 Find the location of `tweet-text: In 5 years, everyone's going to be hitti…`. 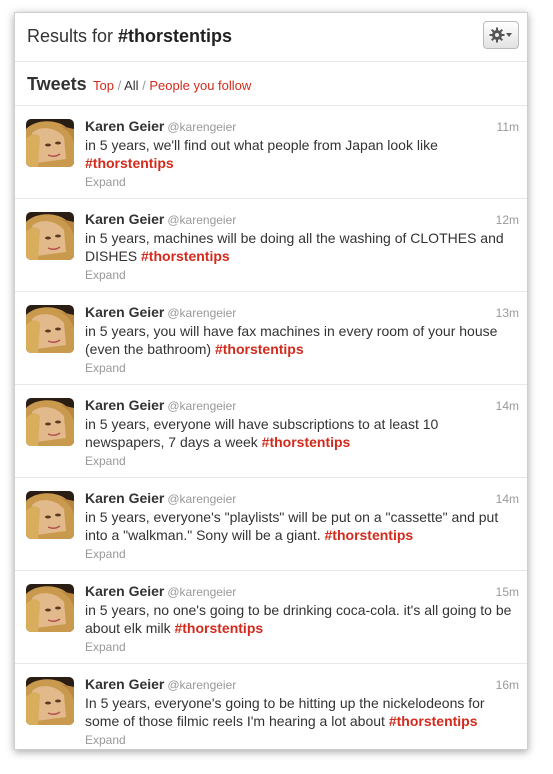

tweet-text: In 5 years, everyone's going to be hitti… is located at coordinates (301, 712).